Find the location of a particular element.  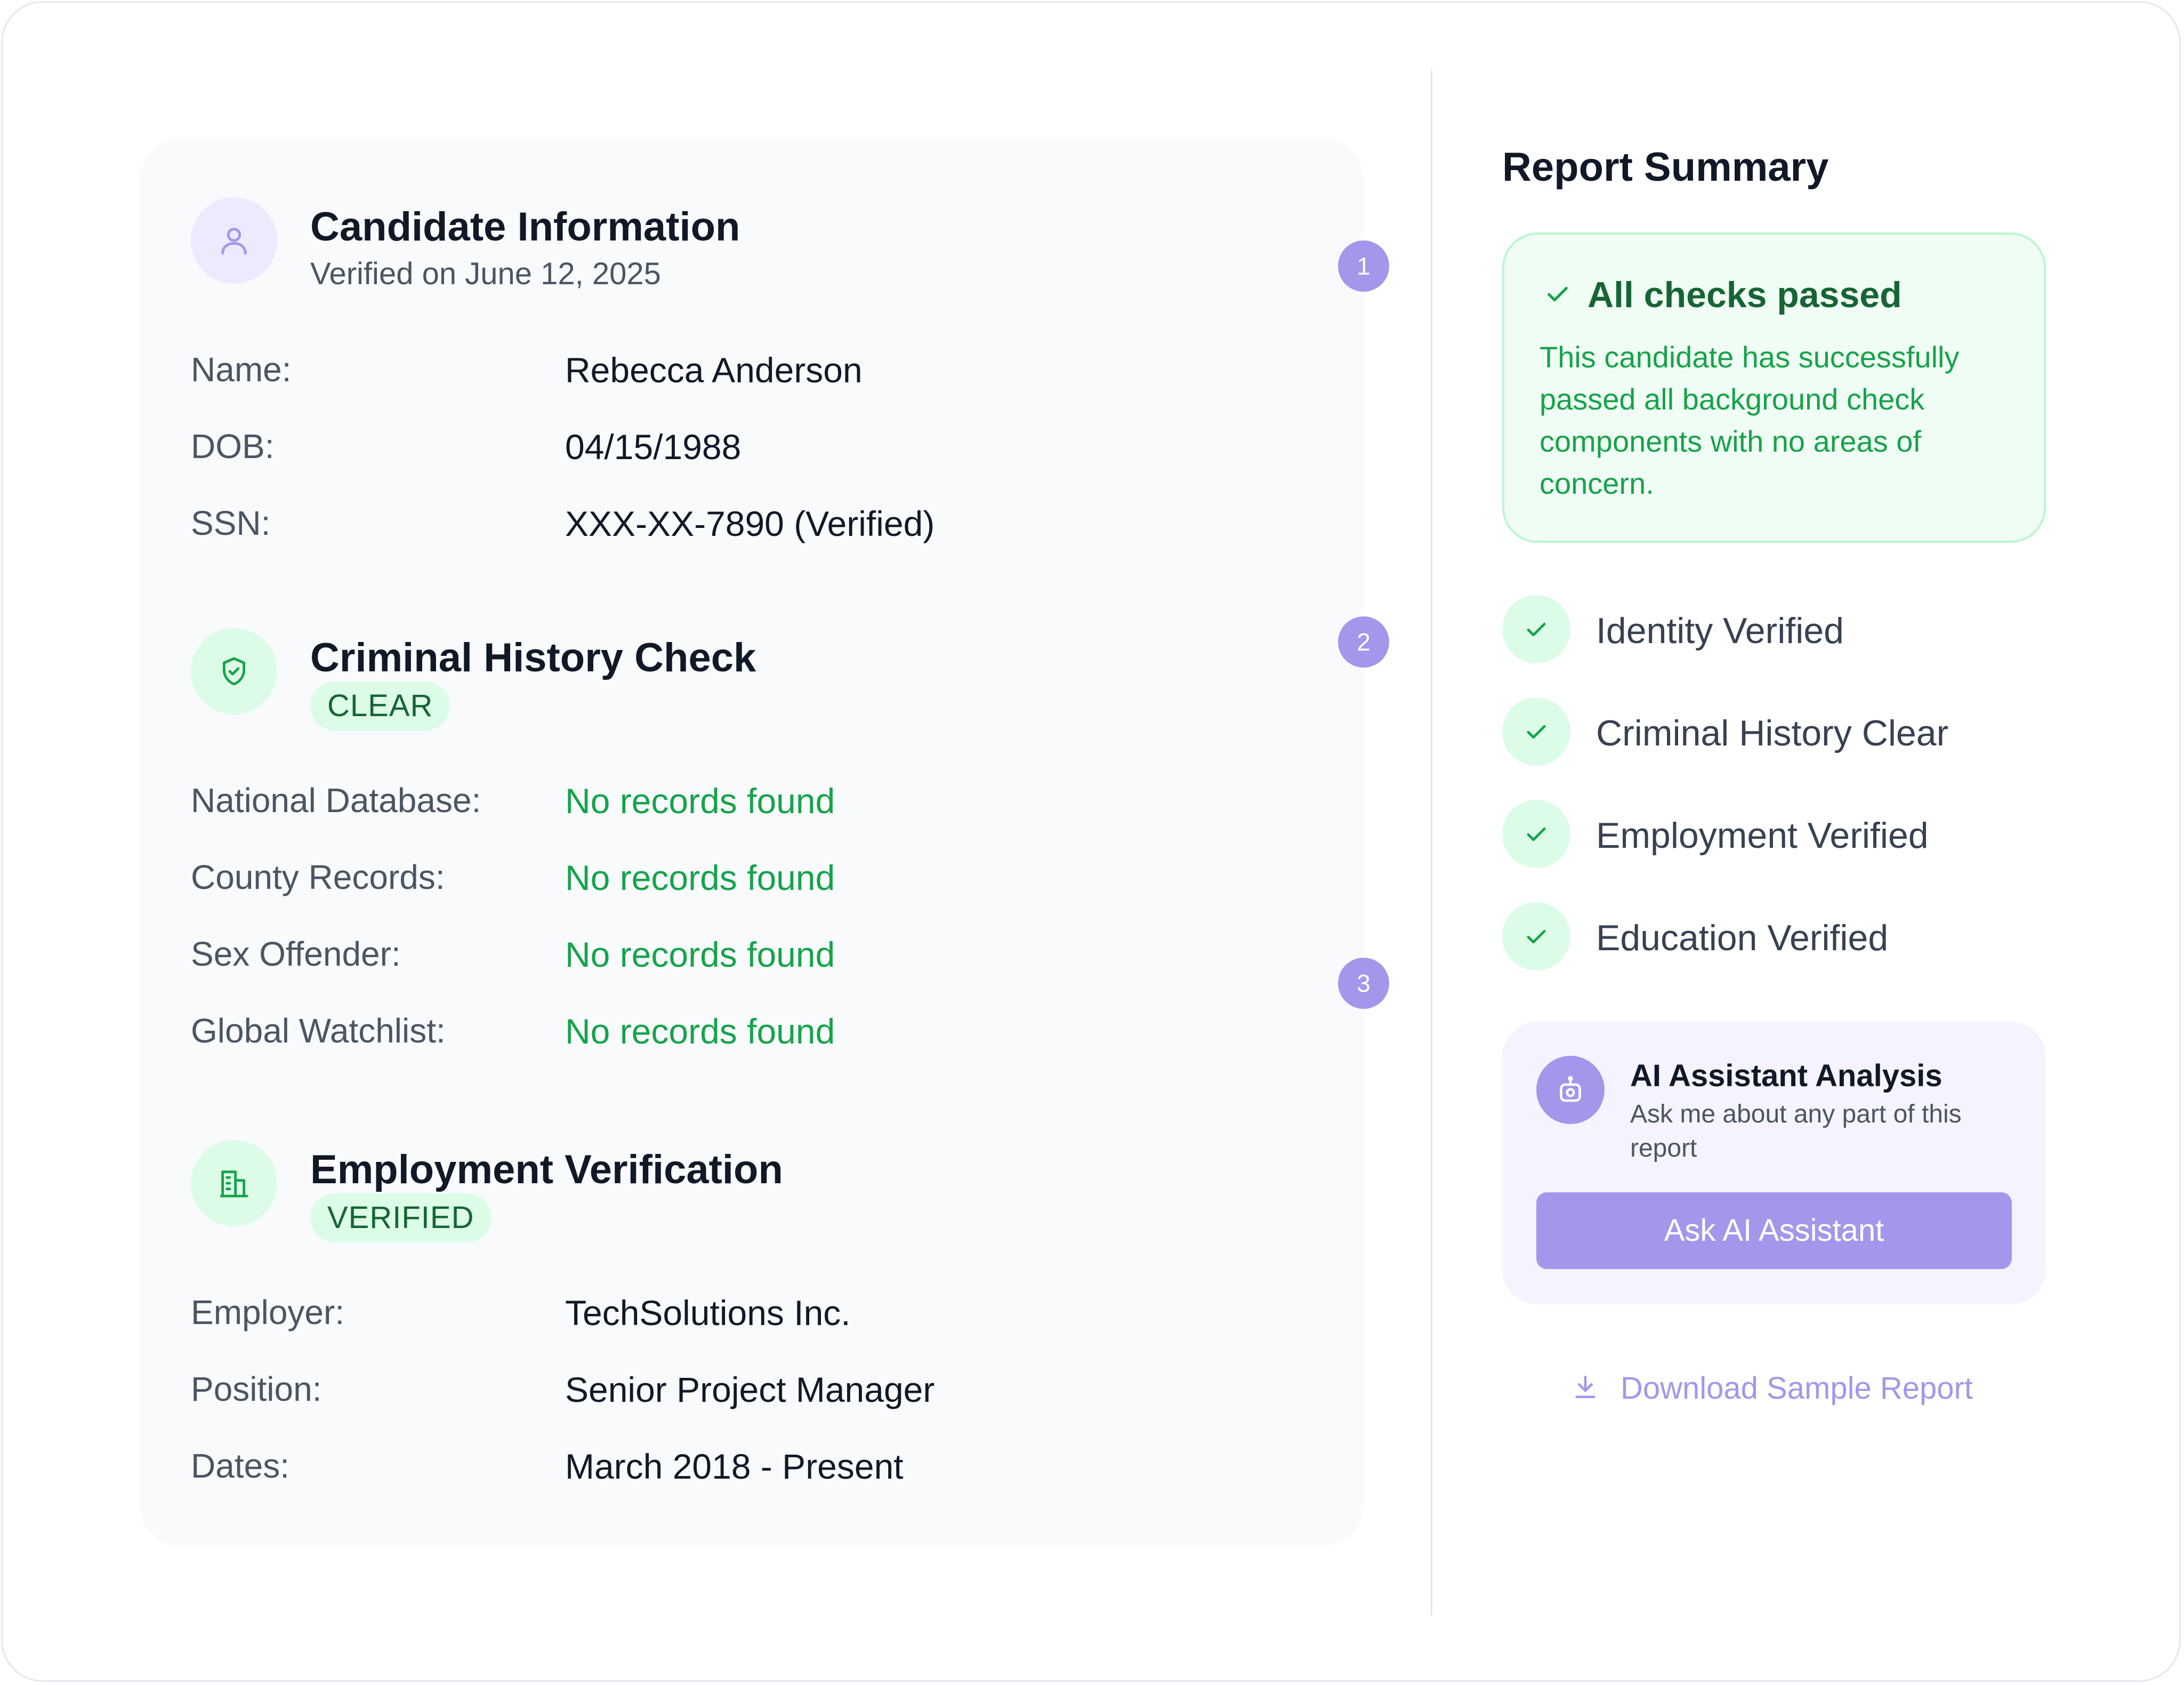

panel-divider is located at coordinates (1431, 842).